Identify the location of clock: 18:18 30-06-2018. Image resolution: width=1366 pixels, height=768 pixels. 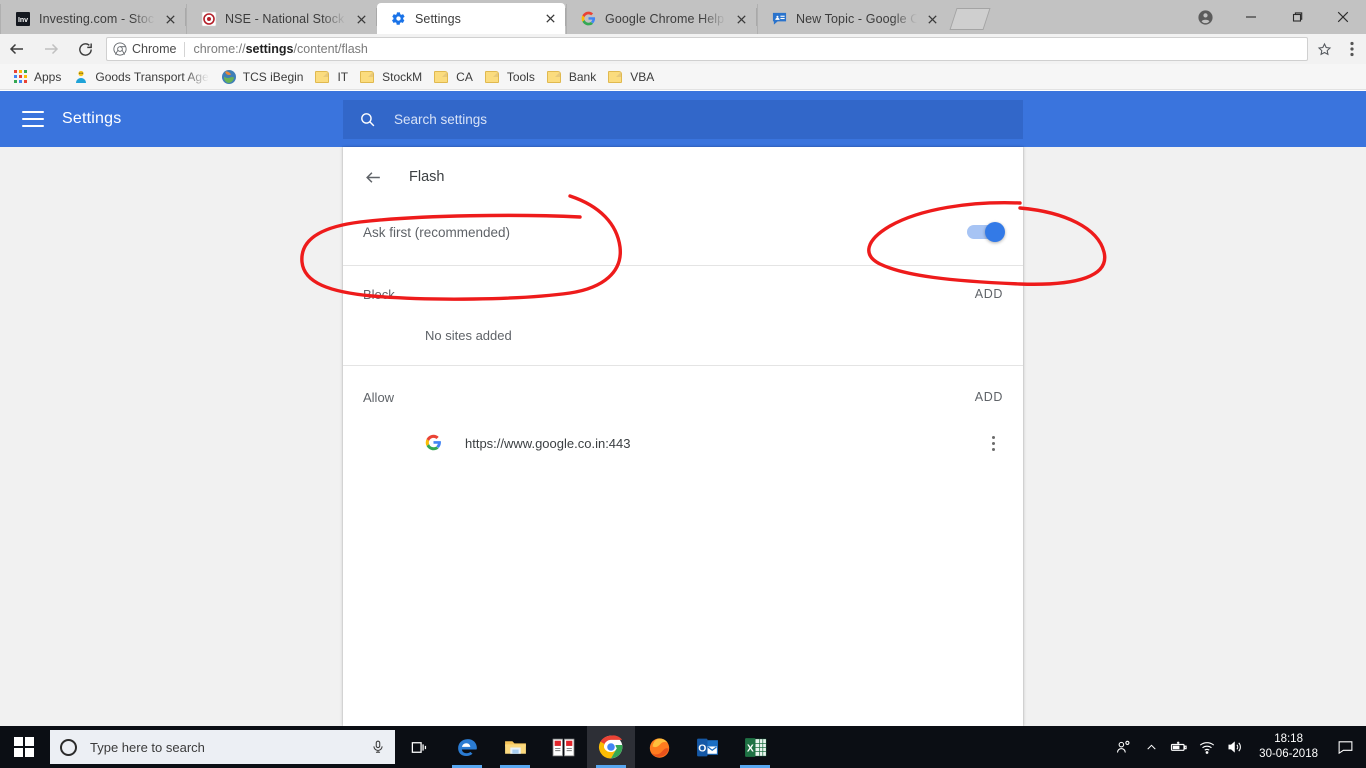
(1288, 747).